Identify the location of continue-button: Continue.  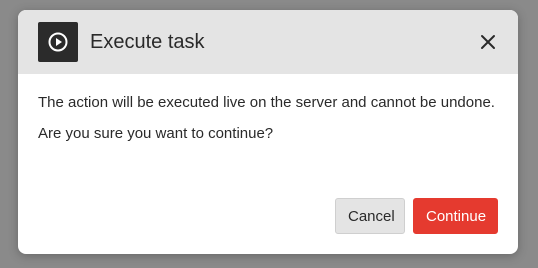
(455, 216).